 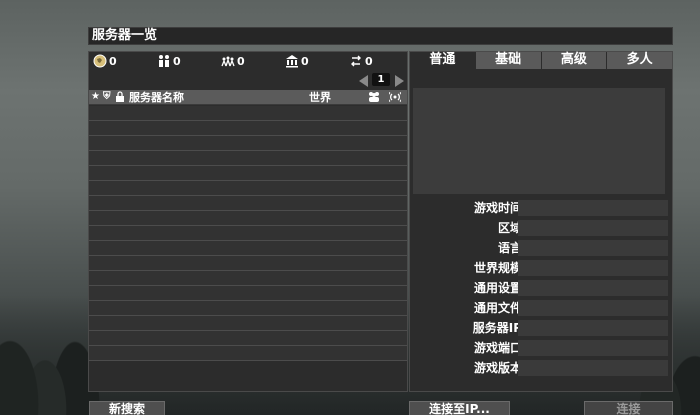 I want to click on info-label: 通用文件, so click(x=497, y=308).